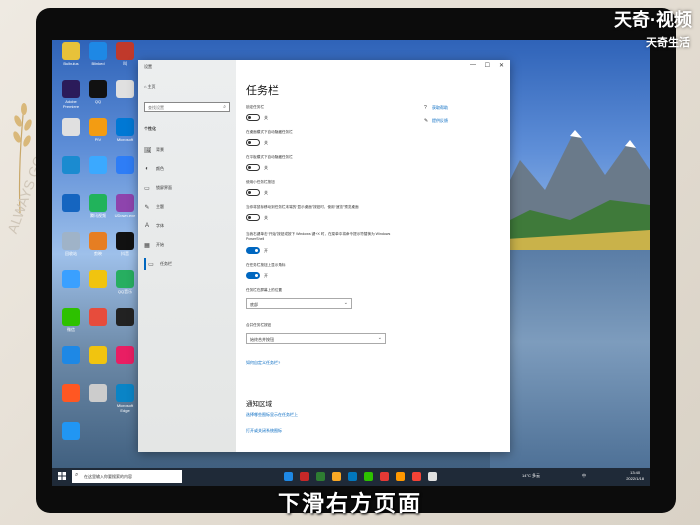  I want to click on weather-status: 14°C 多云, so click(531, 476).